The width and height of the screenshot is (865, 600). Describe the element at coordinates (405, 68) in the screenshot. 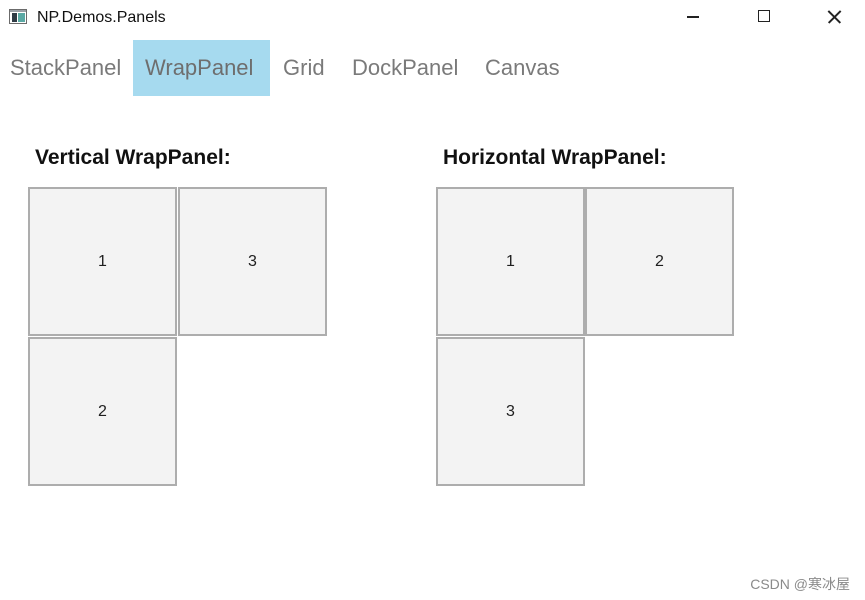

I see `tab-dockpanel: DockPanel` at that location.